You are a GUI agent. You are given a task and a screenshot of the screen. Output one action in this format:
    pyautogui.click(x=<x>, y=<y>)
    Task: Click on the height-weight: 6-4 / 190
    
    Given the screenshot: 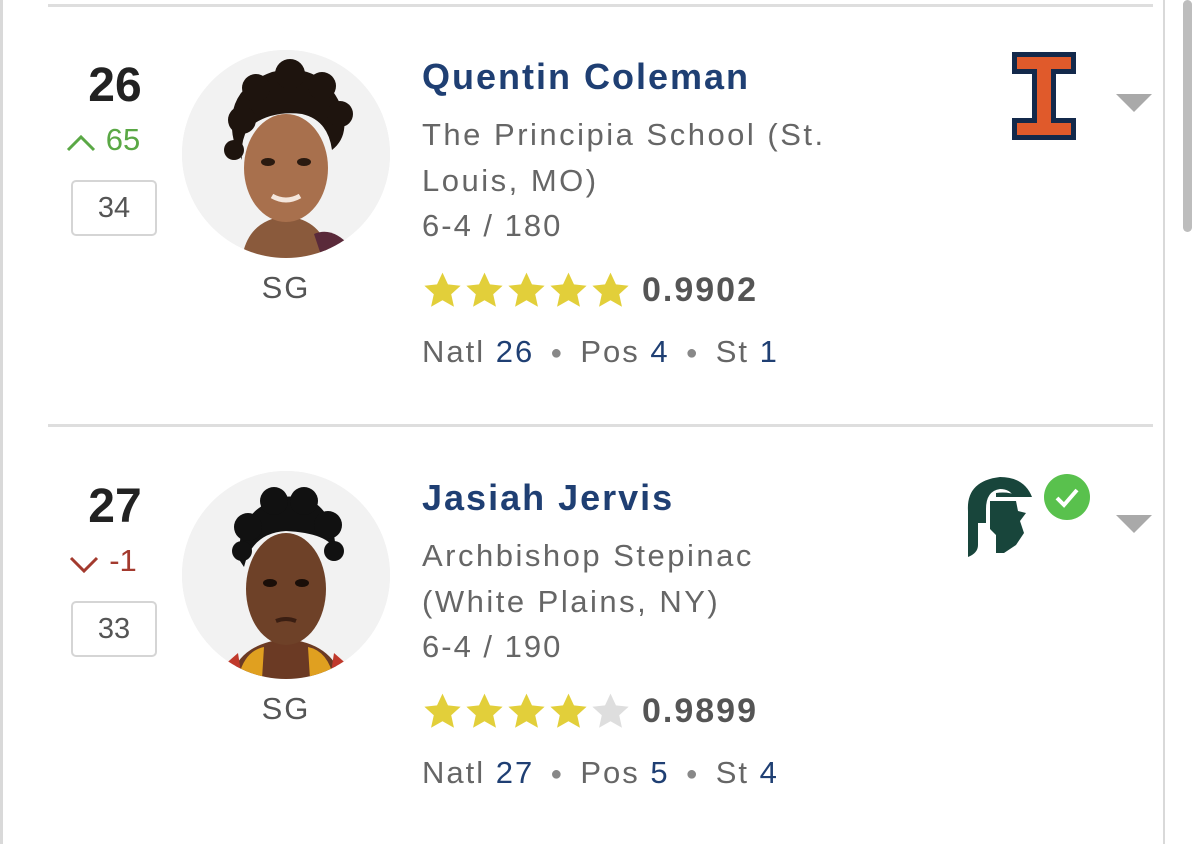 What is the action you would take?
    pyautogui.click(x=492, y=646)
    